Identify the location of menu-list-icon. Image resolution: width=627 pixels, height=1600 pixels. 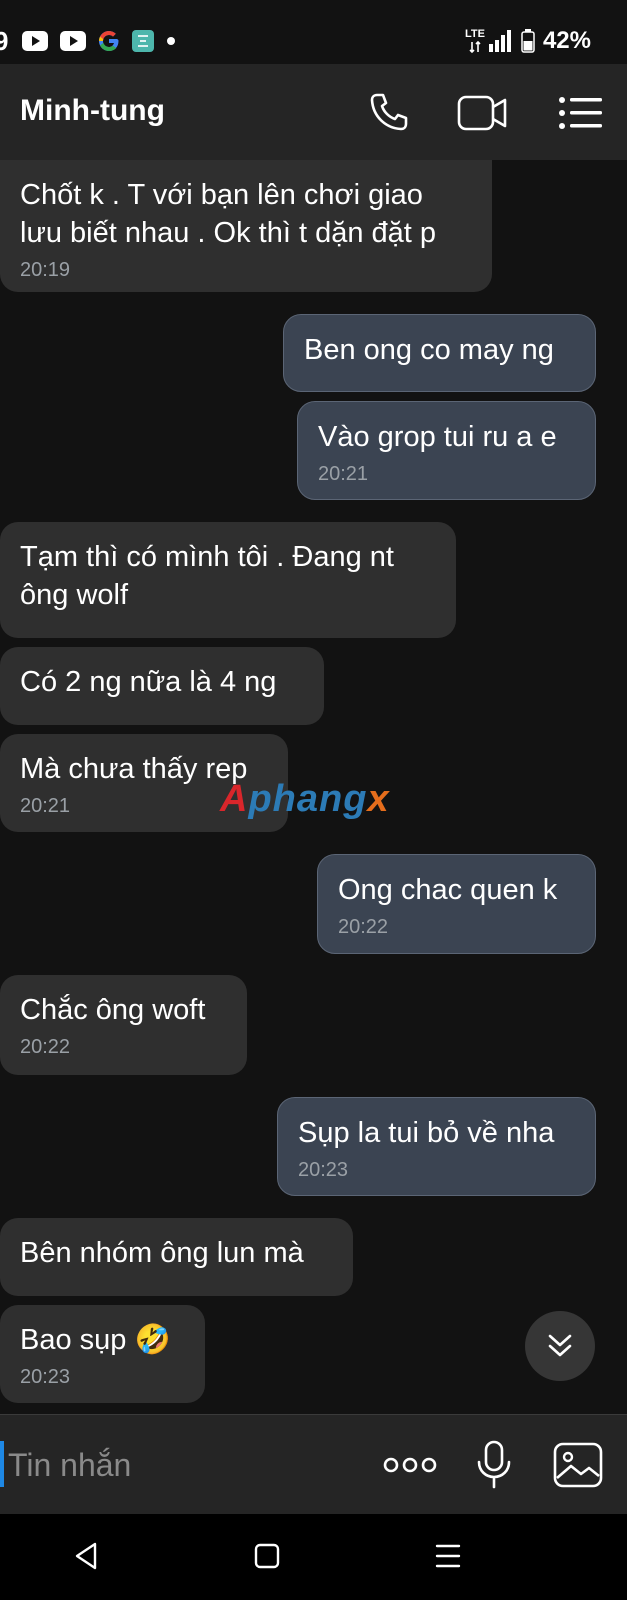
(580, 113).